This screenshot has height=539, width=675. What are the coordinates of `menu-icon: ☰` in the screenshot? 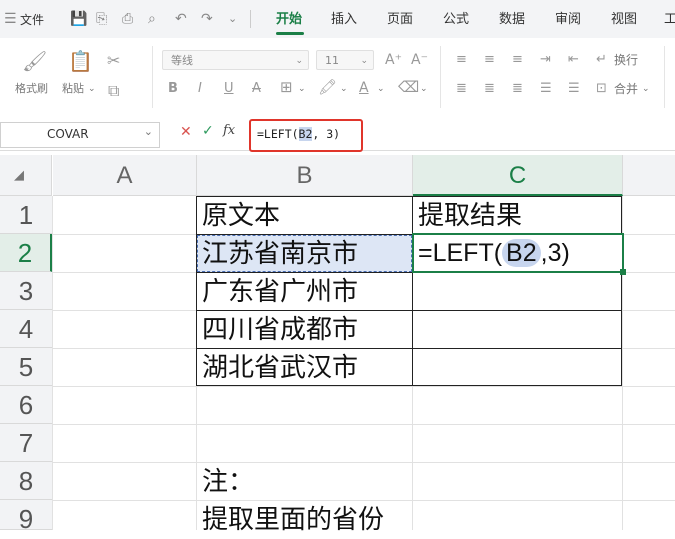 It's located at (10, 19).